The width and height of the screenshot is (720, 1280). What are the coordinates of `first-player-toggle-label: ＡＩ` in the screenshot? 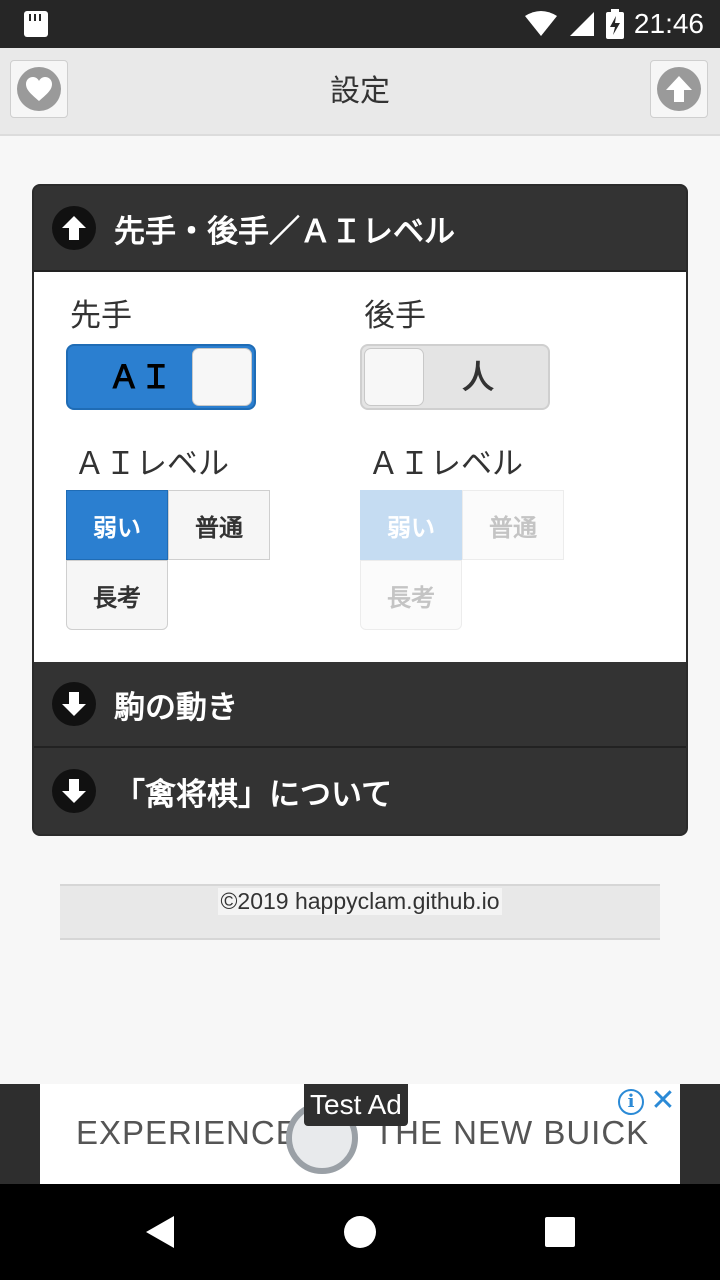 It's located at (140, 377).